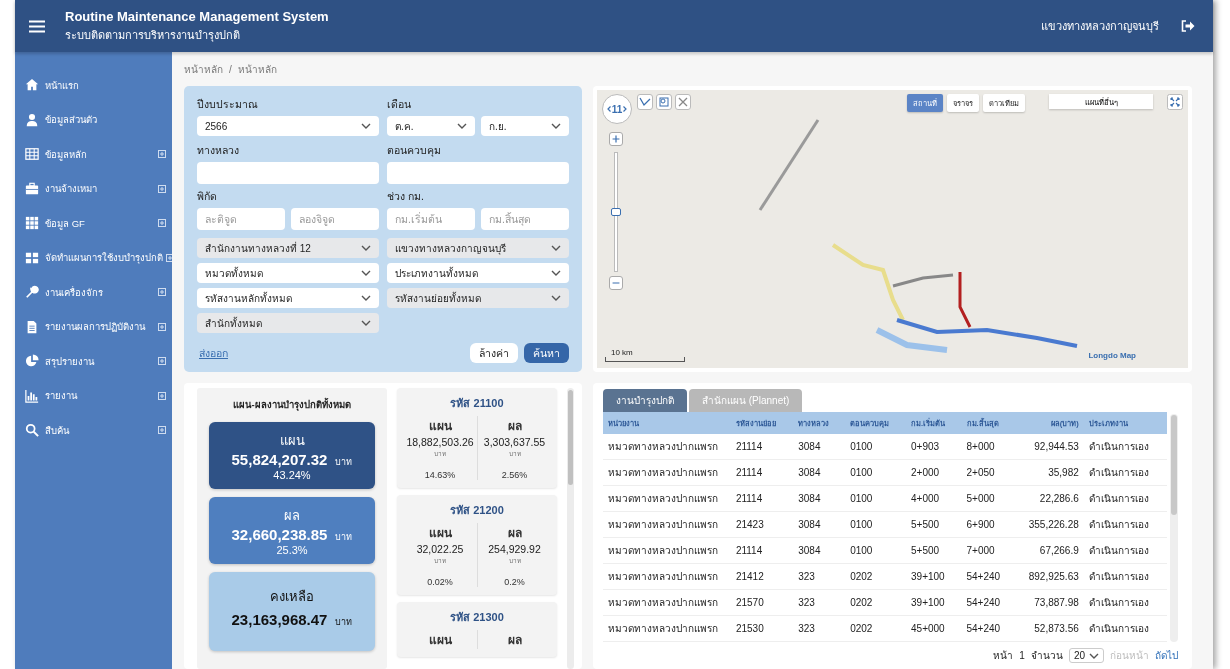  Describe the element at coordinates (292, 441) in the screenshot. I see `card-heading: แผน` at that location.